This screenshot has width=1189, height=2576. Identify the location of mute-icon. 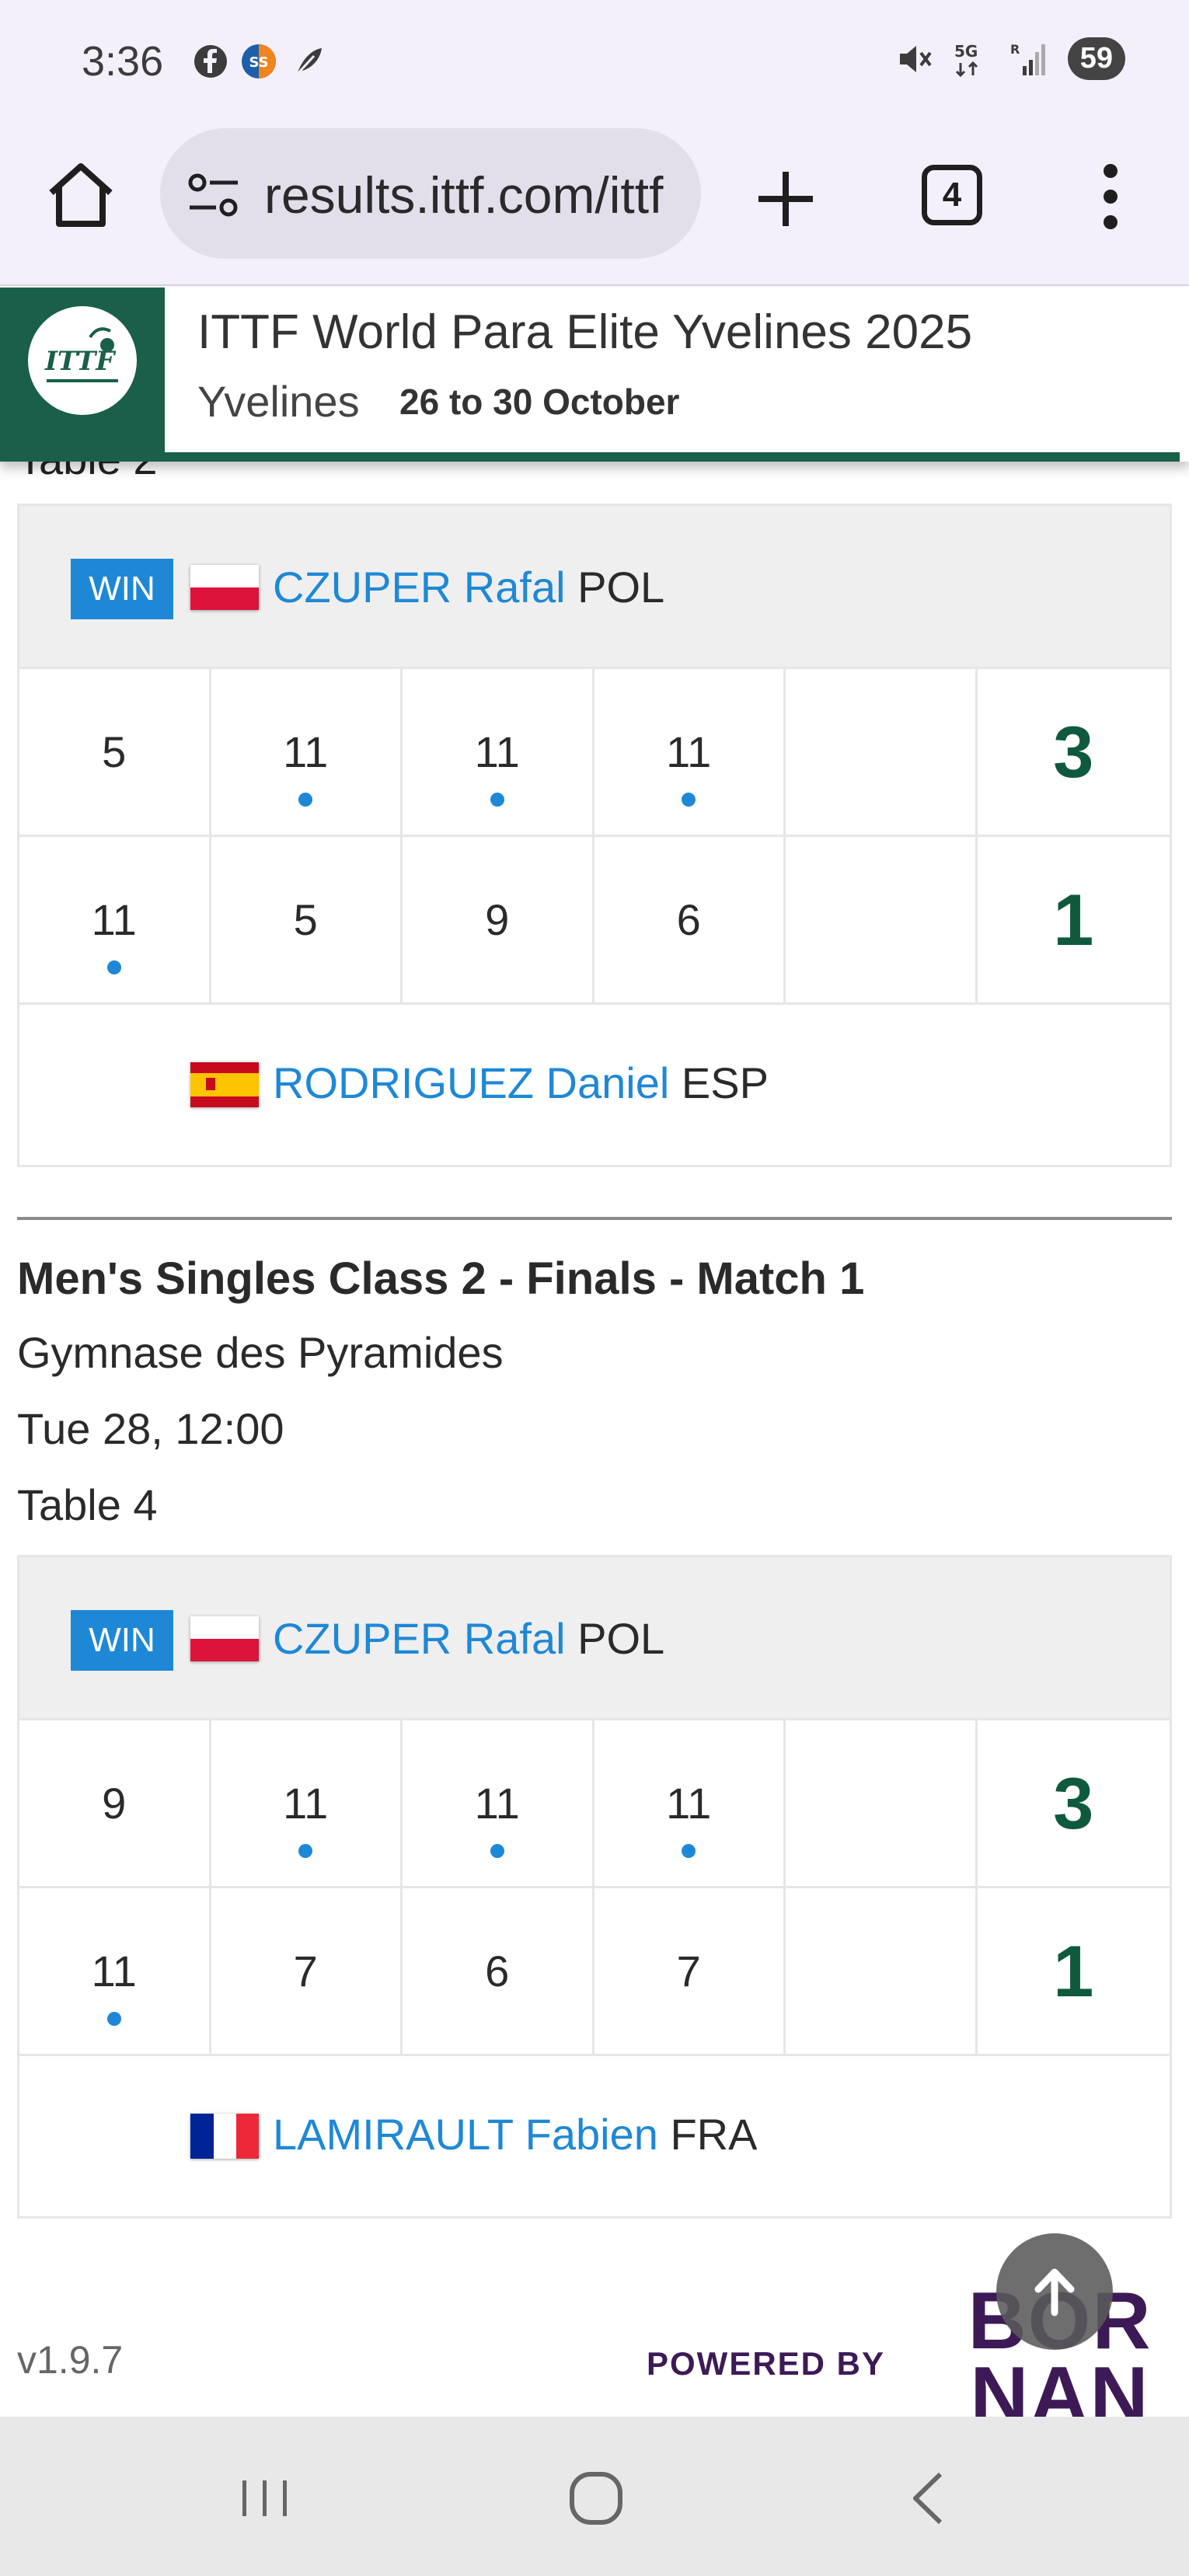
(915, 58).